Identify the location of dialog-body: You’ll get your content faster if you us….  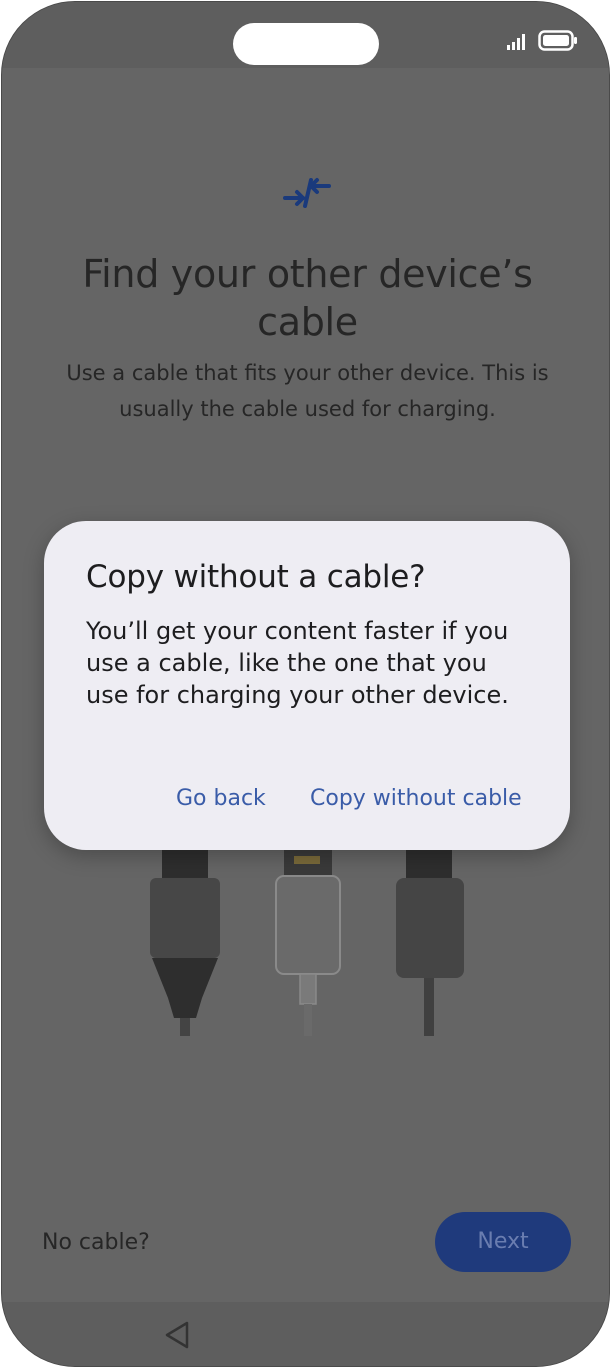
(297, 663).